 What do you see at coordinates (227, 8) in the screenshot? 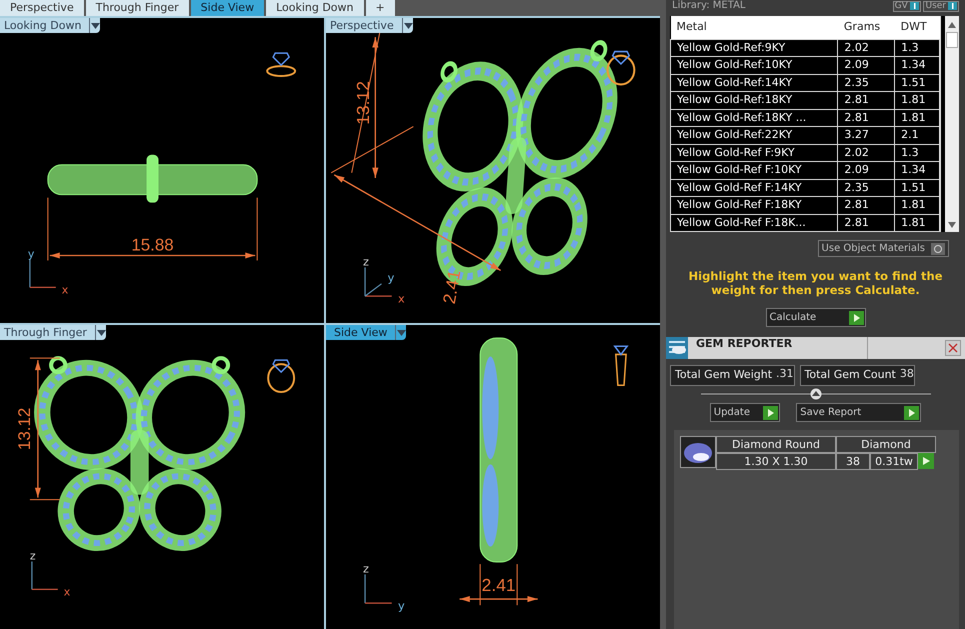
I see `view-tab: Side View` at bounding box center [227, 8].